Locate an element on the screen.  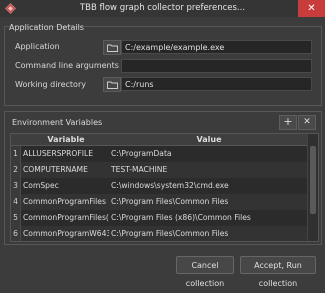
working-directory-browse-button is located at coordinates (112, 84).